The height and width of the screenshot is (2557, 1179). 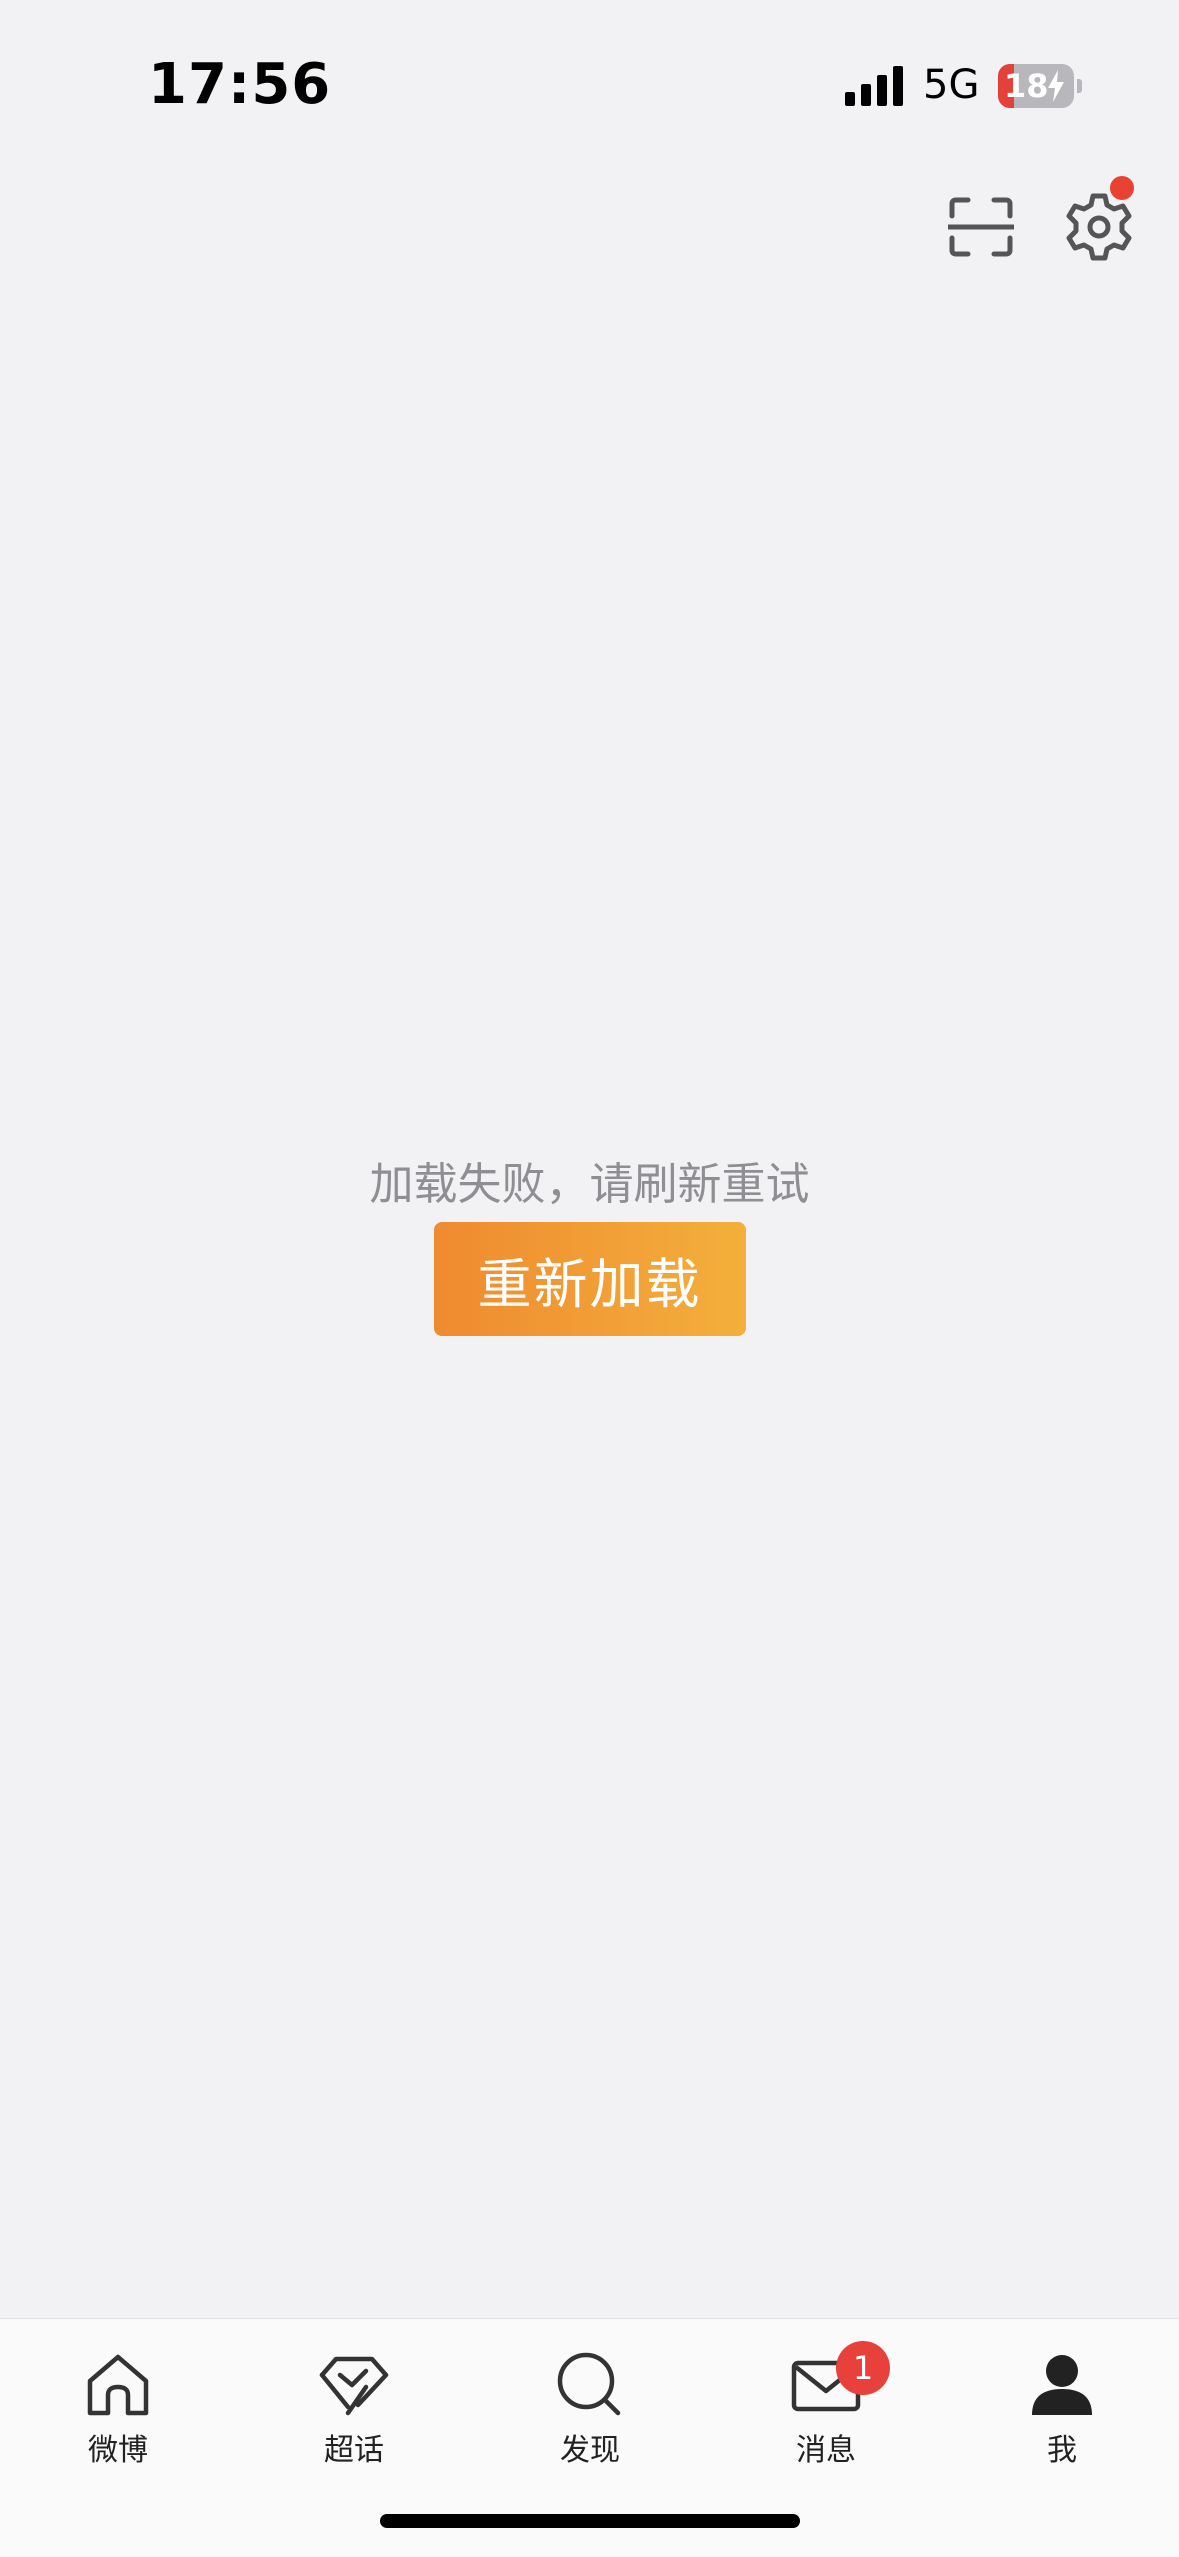 I want to click on battery-tip, so click(x=1079, y=86).